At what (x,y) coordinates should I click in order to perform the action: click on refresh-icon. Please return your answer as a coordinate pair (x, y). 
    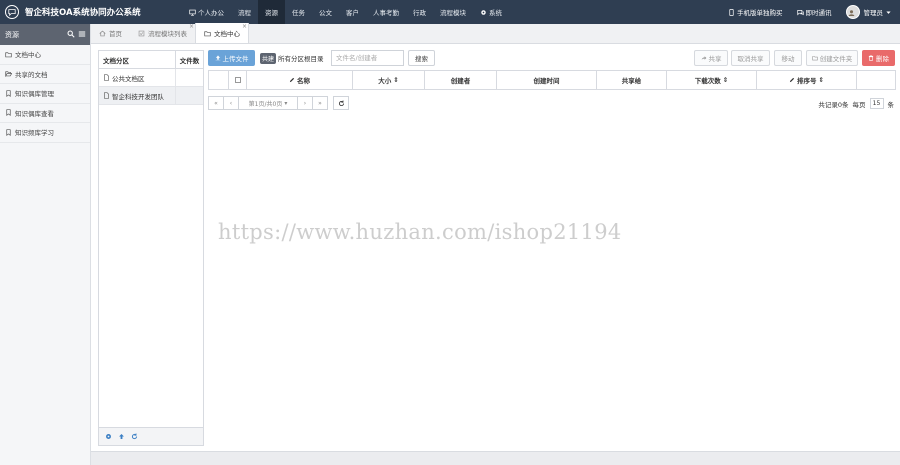
    Looking at the image, I should click on (134, 436).